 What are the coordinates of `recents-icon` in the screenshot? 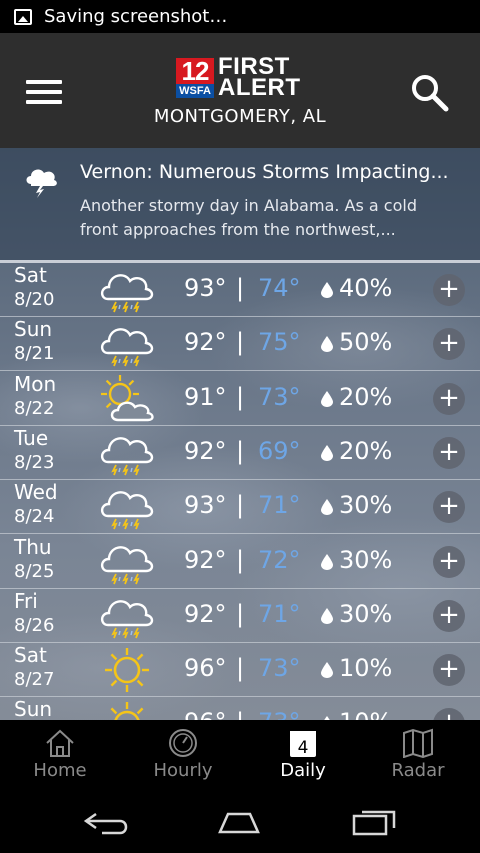 It's located at (375, 822).